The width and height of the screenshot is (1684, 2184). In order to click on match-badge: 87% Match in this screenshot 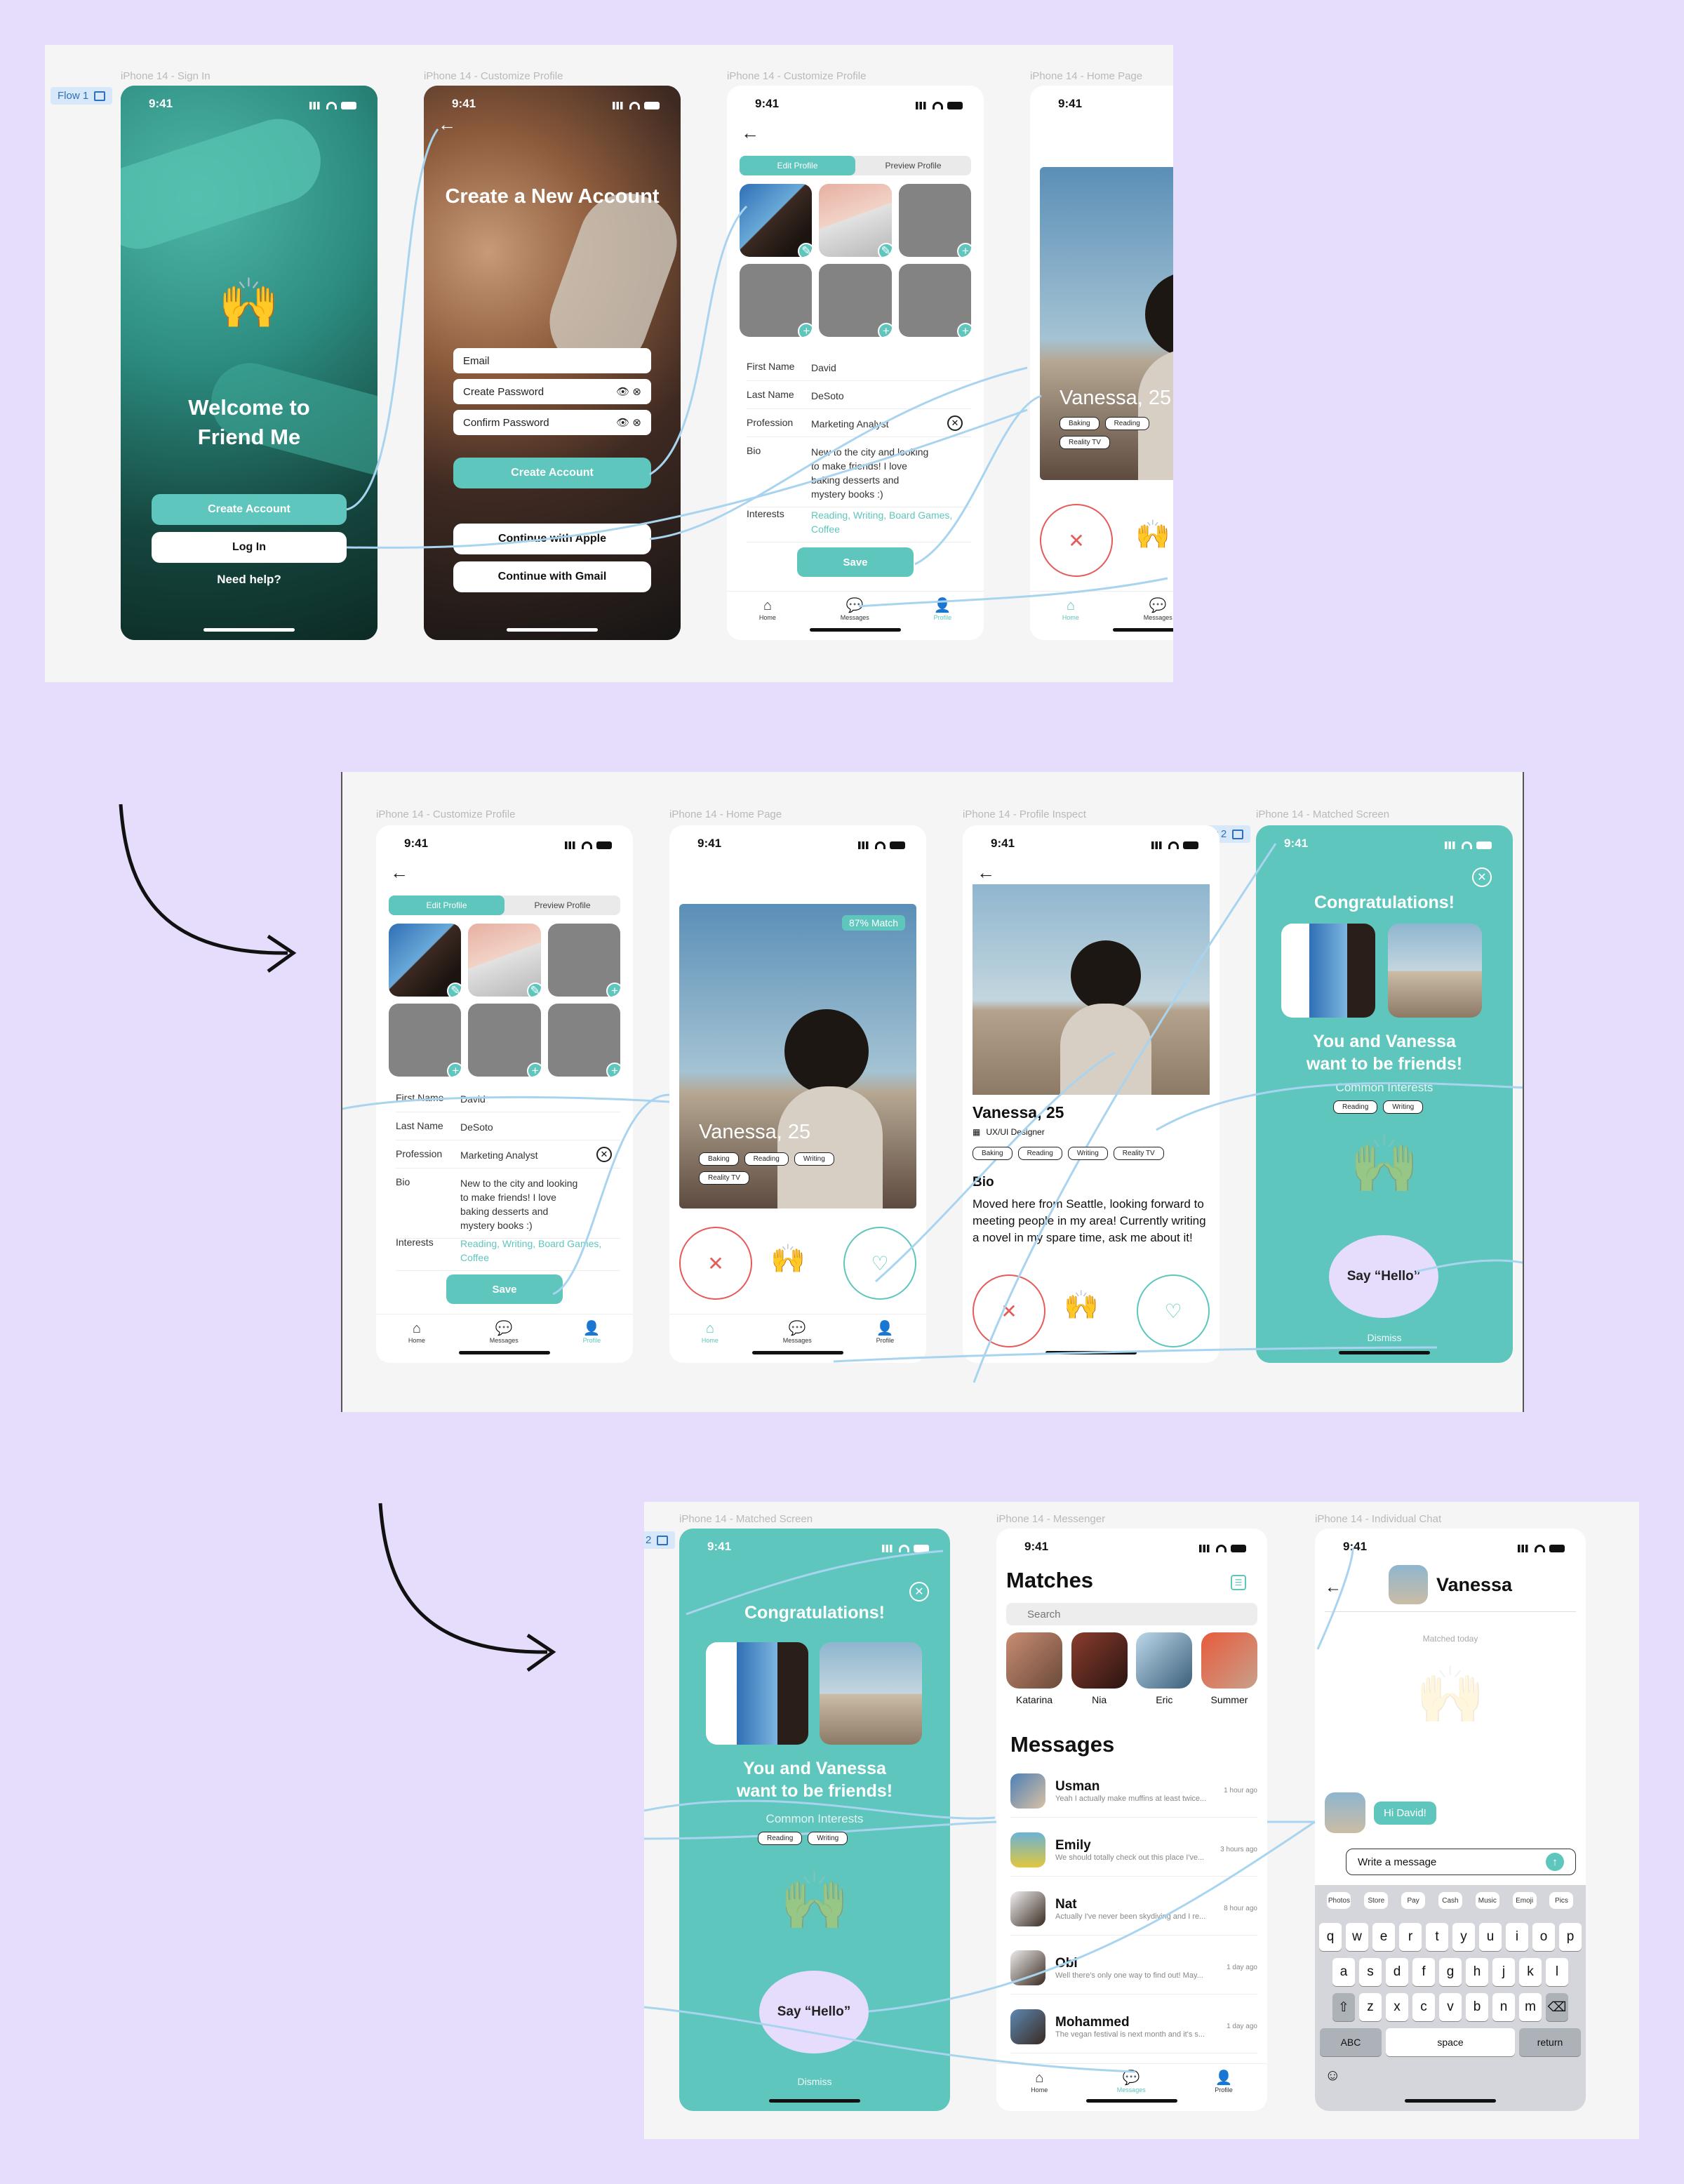, I will do `click(873, 923)`.